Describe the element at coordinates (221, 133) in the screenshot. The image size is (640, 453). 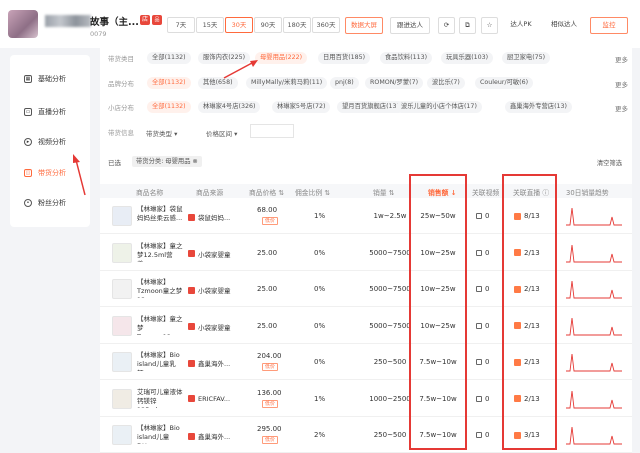
I see `price-dropdown: 价格区间 ▾` at that location.